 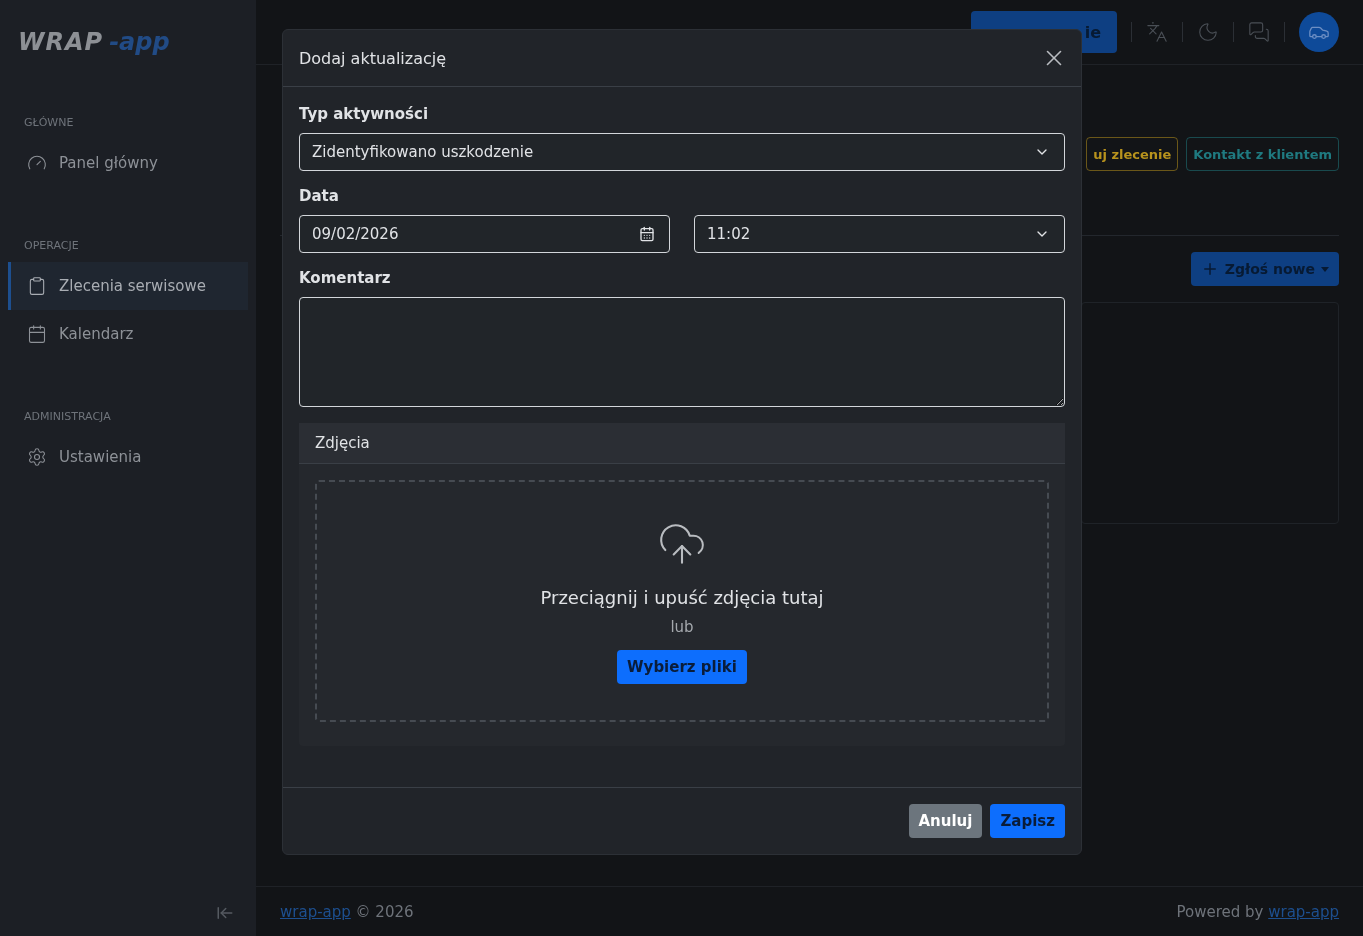 I want to click on section-heading: ADMINISTRACJA, so click(x=67, y=416).